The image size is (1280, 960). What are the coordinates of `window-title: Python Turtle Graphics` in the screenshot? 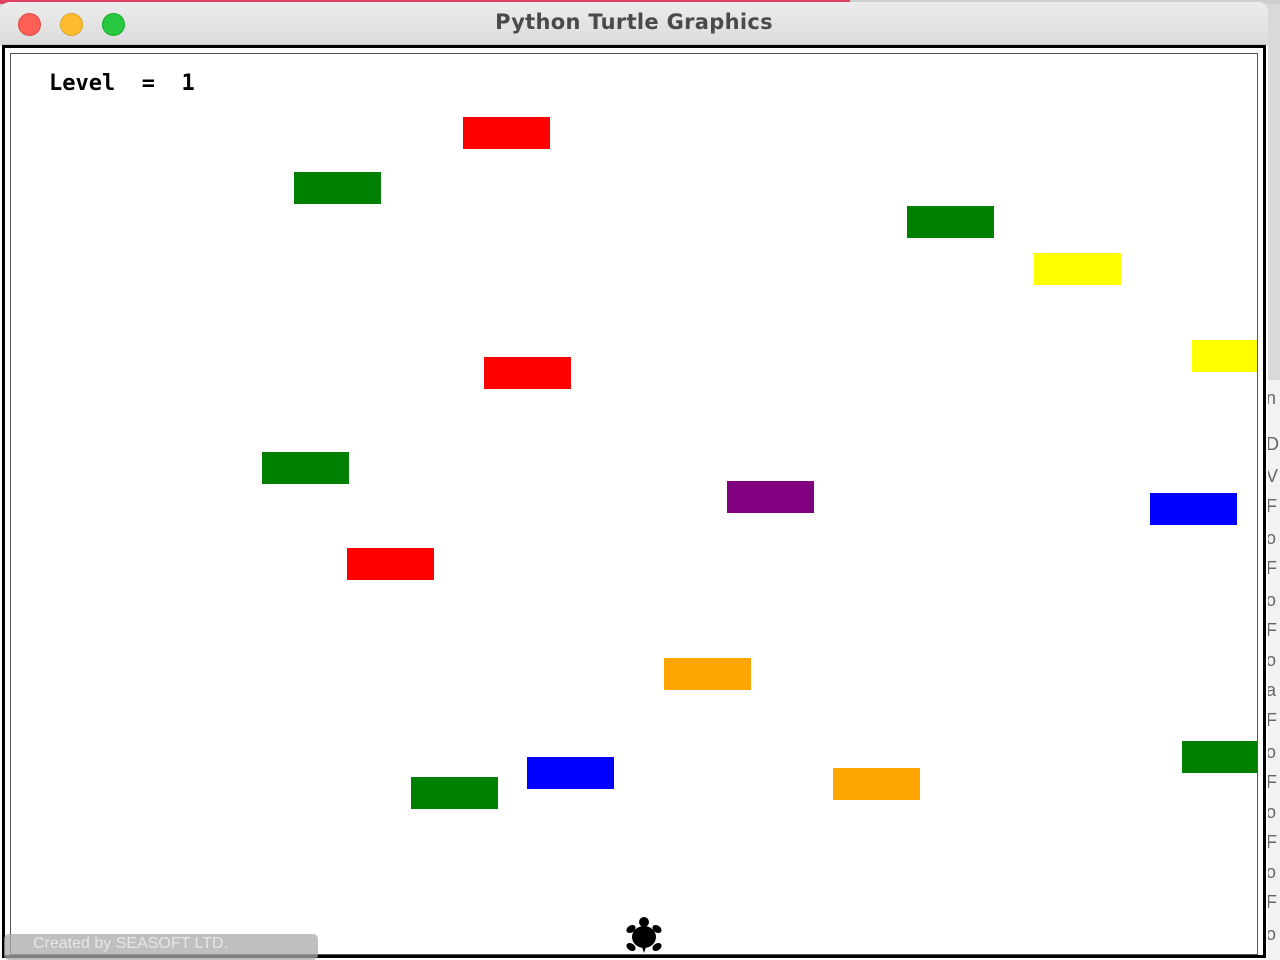 It's located at (634, 22).